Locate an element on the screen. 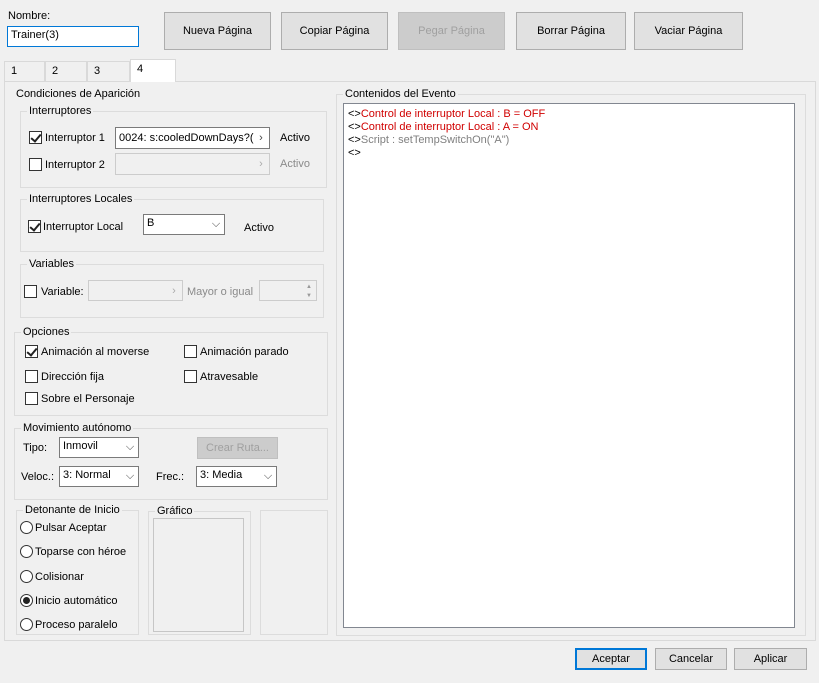  trigger-touch-radio is located at coordinates (26, 551).